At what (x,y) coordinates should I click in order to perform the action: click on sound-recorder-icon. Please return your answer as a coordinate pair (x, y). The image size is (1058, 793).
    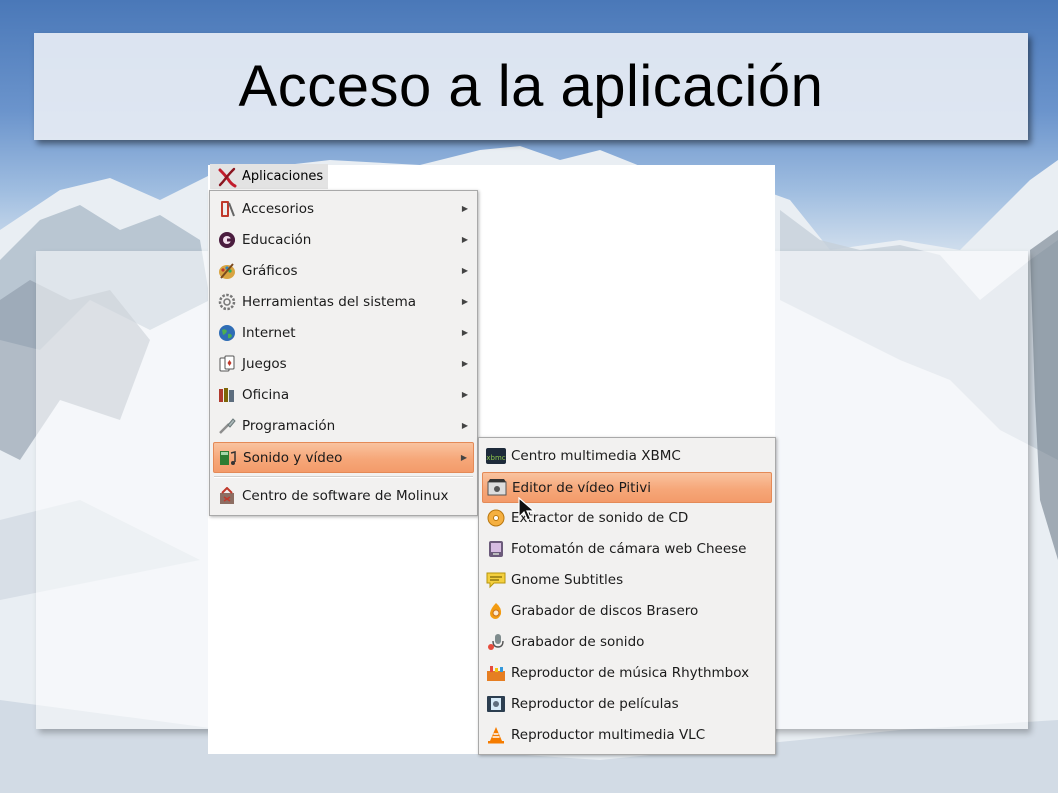
    Looking at the image, I should click on (496, 642).